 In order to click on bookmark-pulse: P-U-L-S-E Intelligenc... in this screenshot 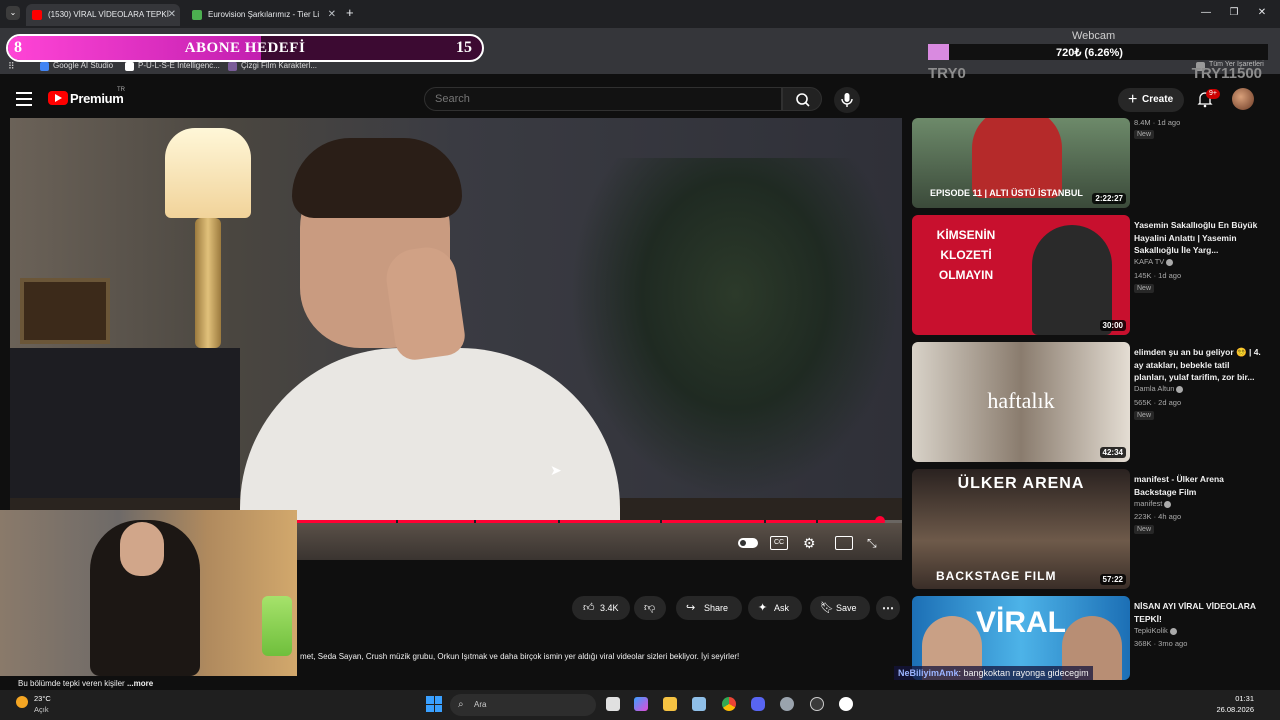, I will do `click(172, 66)`.